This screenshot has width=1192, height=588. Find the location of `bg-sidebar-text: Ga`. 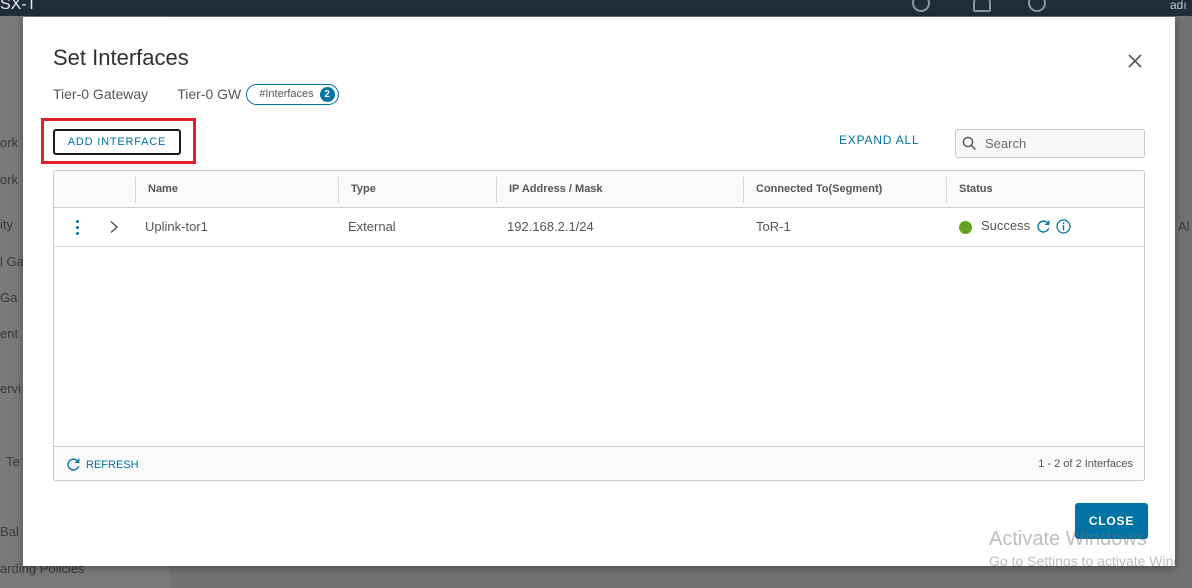

bg-sidebar-text: Ga is located at coordinates (9, 297).